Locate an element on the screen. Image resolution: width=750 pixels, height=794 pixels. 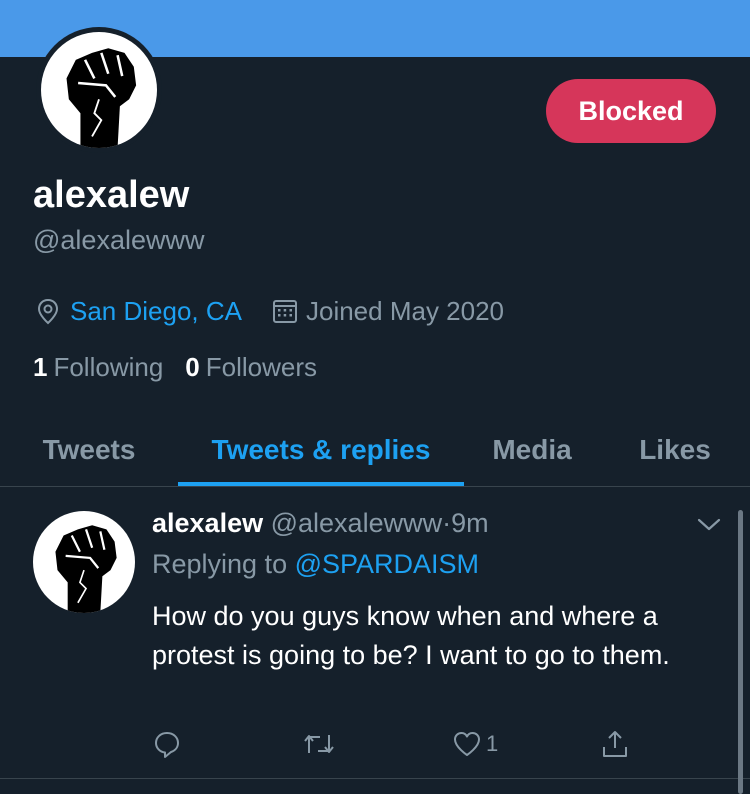
tab-tweets-and-replies: Tweets & replies is located at coordinates (321, 450).